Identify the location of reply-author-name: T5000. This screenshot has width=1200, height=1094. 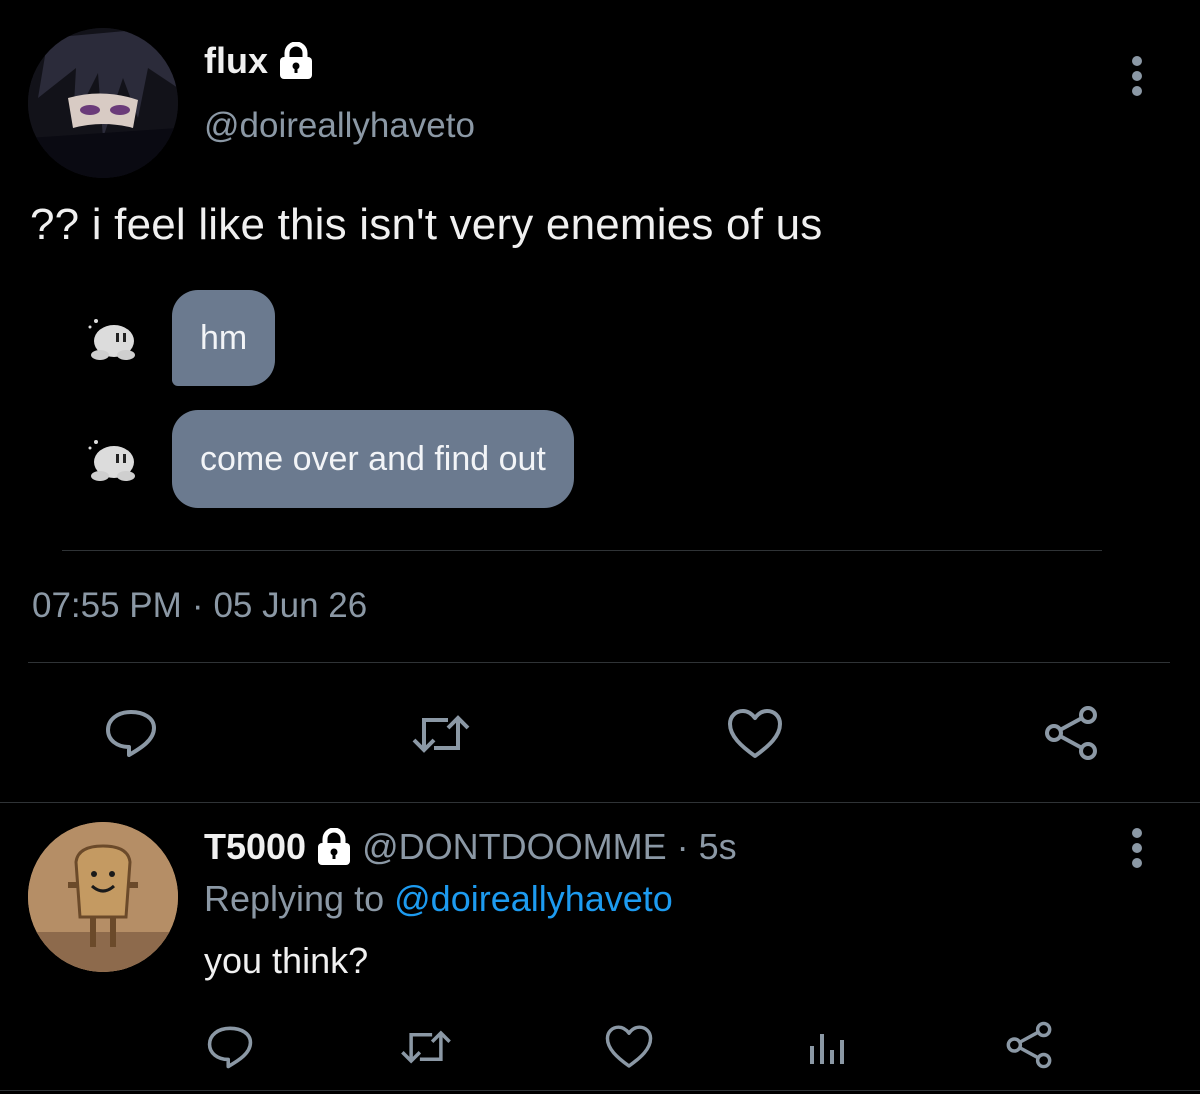
(255, 847).